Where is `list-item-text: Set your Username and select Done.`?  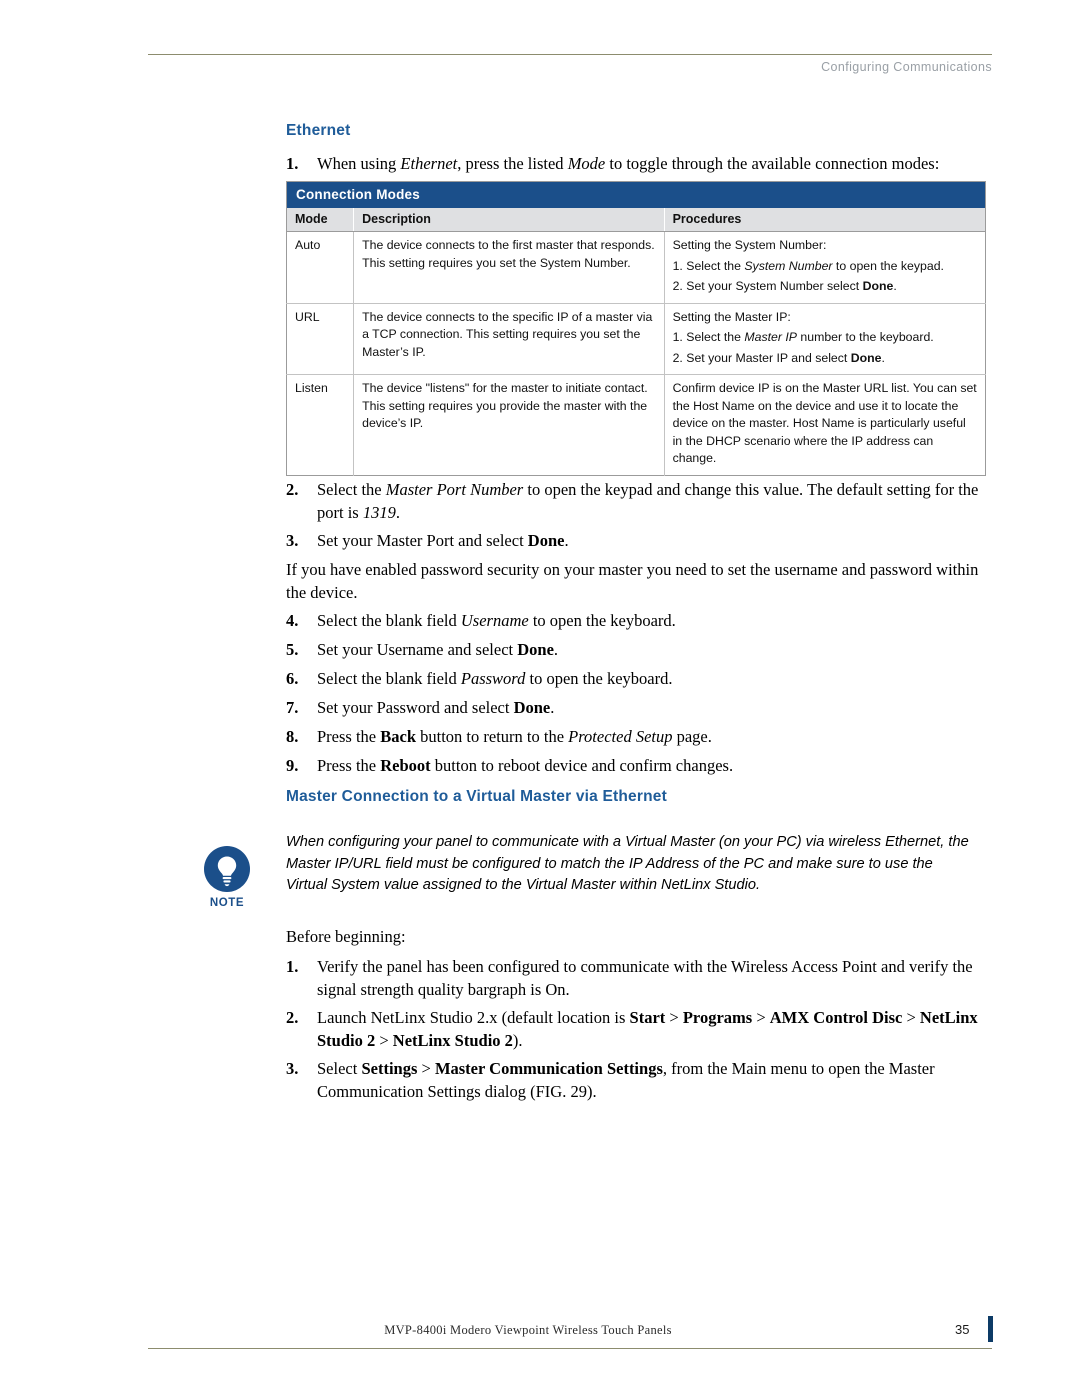
list-item-text: Set your Username and select Done. is located at coordinates (438, 649).